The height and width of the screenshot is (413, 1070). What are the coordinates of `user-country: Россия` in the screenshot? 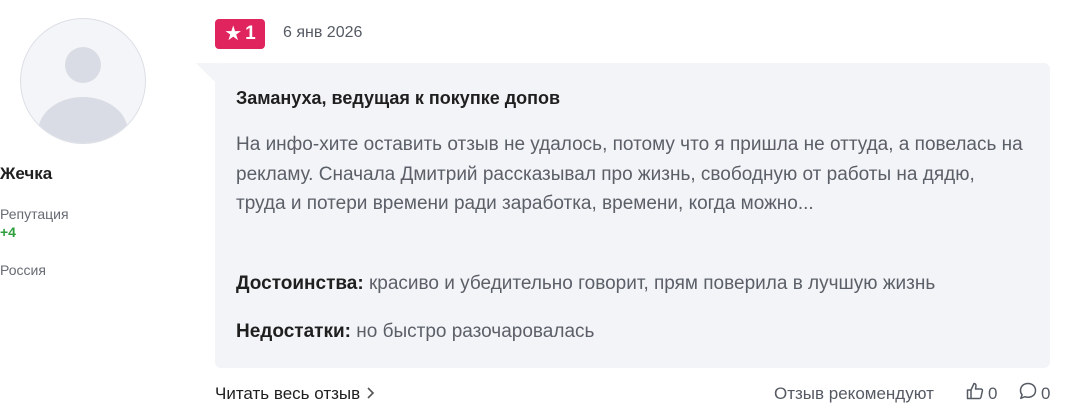 It's located at (23, 270).